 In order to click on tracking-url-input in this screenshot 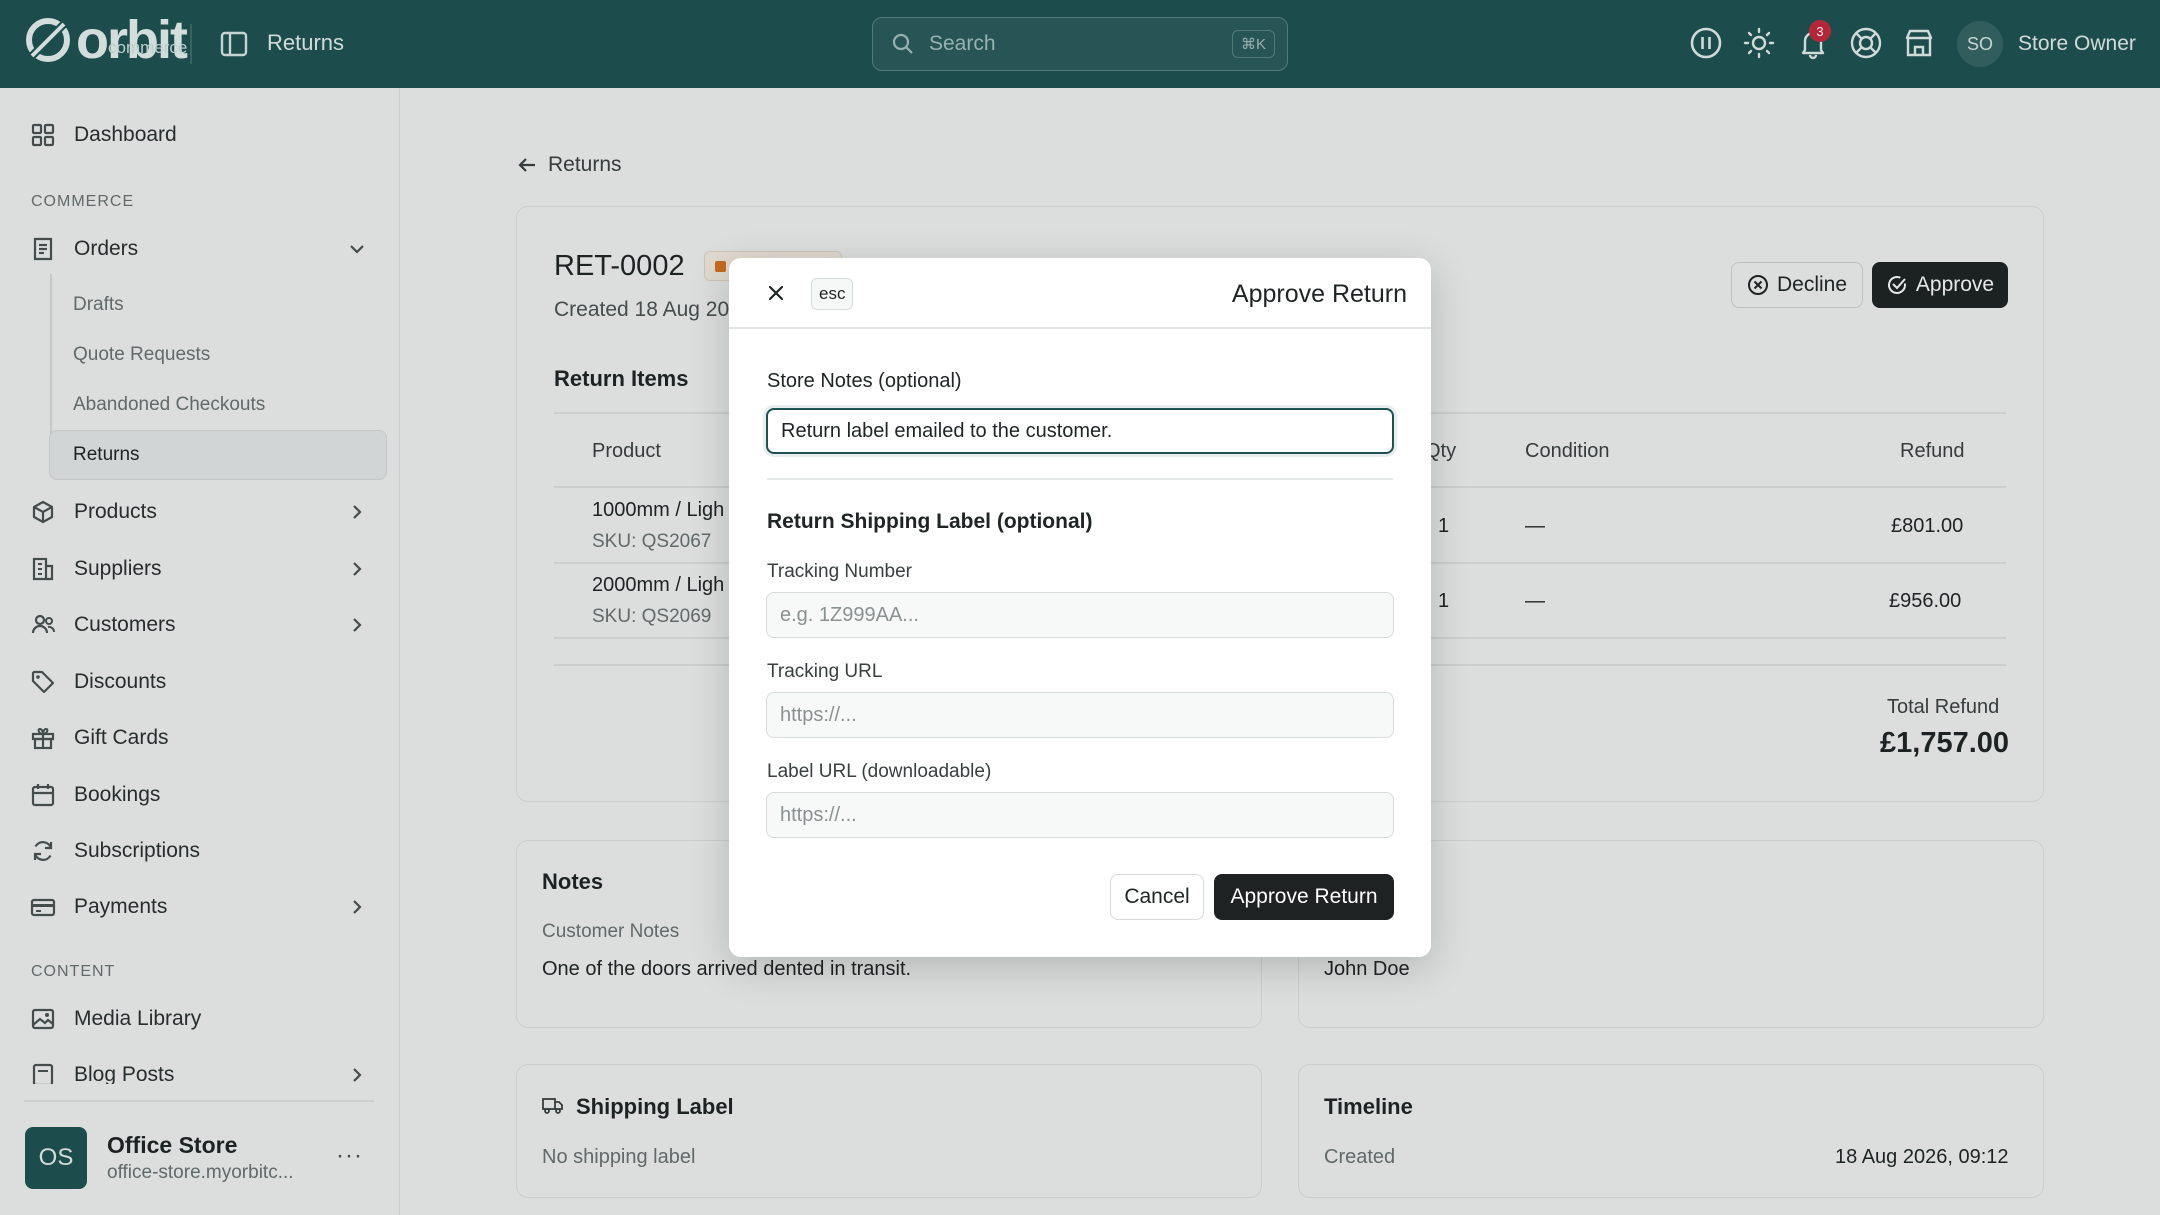, I will do `click(1080, 715)`.